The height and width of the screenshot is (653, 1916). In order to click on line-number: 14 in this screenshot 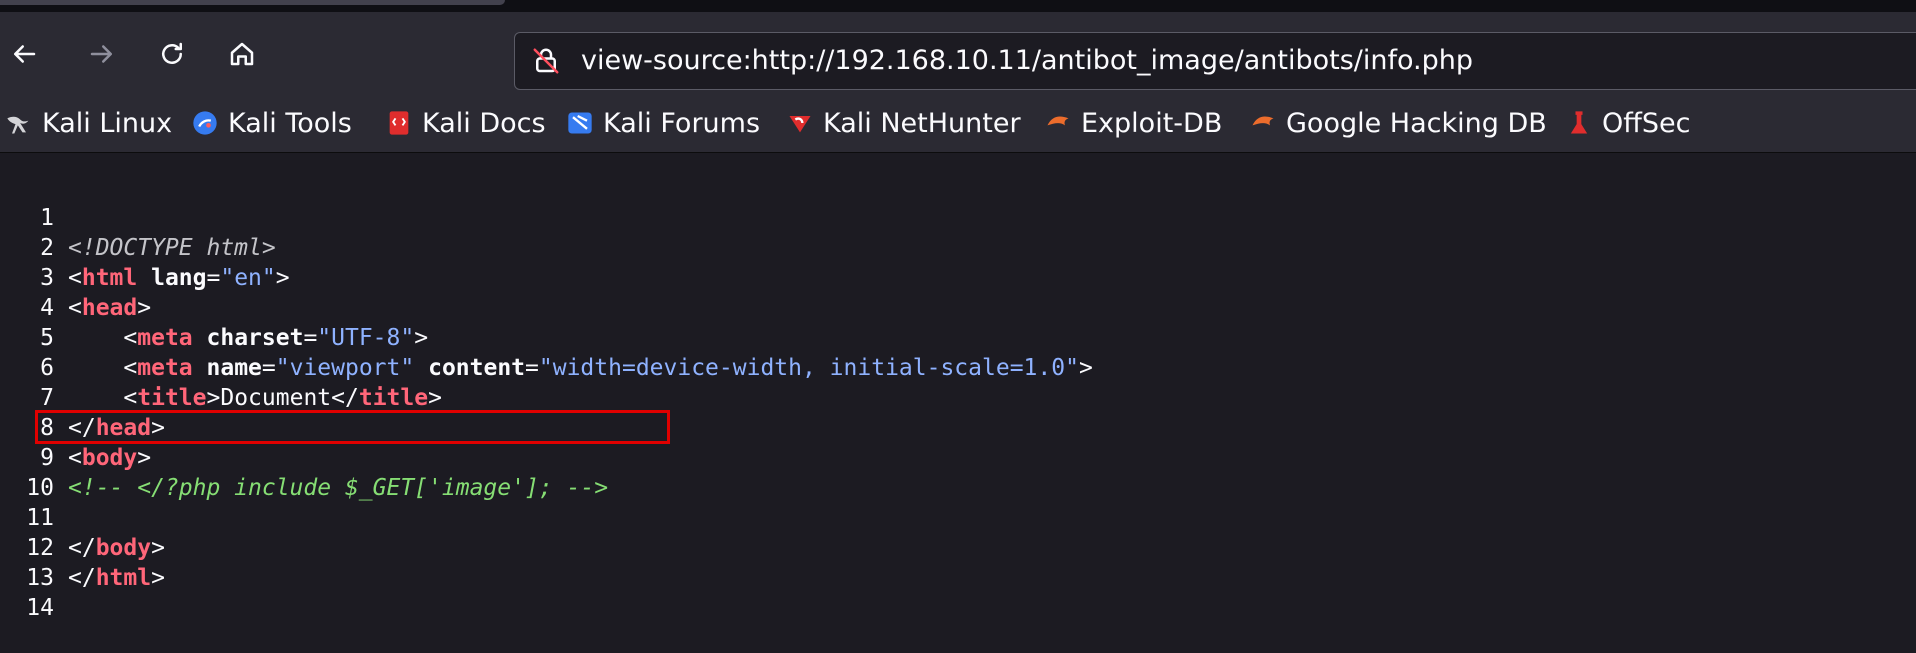, I will do `click(40, 608)`.